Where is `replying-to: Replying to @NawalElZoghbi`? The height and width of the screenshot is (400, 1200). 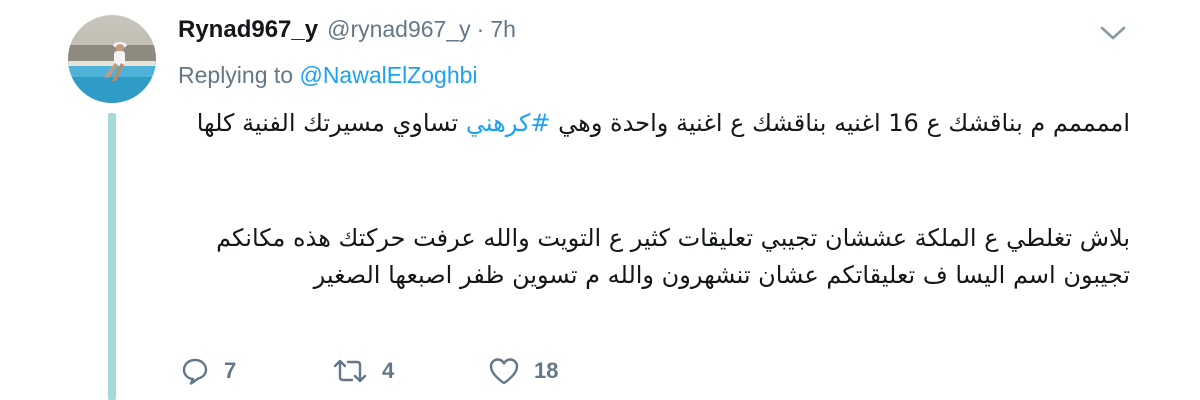 replying-to: Replying to @NawalElZoghbi is located at coordinates (328, 75).